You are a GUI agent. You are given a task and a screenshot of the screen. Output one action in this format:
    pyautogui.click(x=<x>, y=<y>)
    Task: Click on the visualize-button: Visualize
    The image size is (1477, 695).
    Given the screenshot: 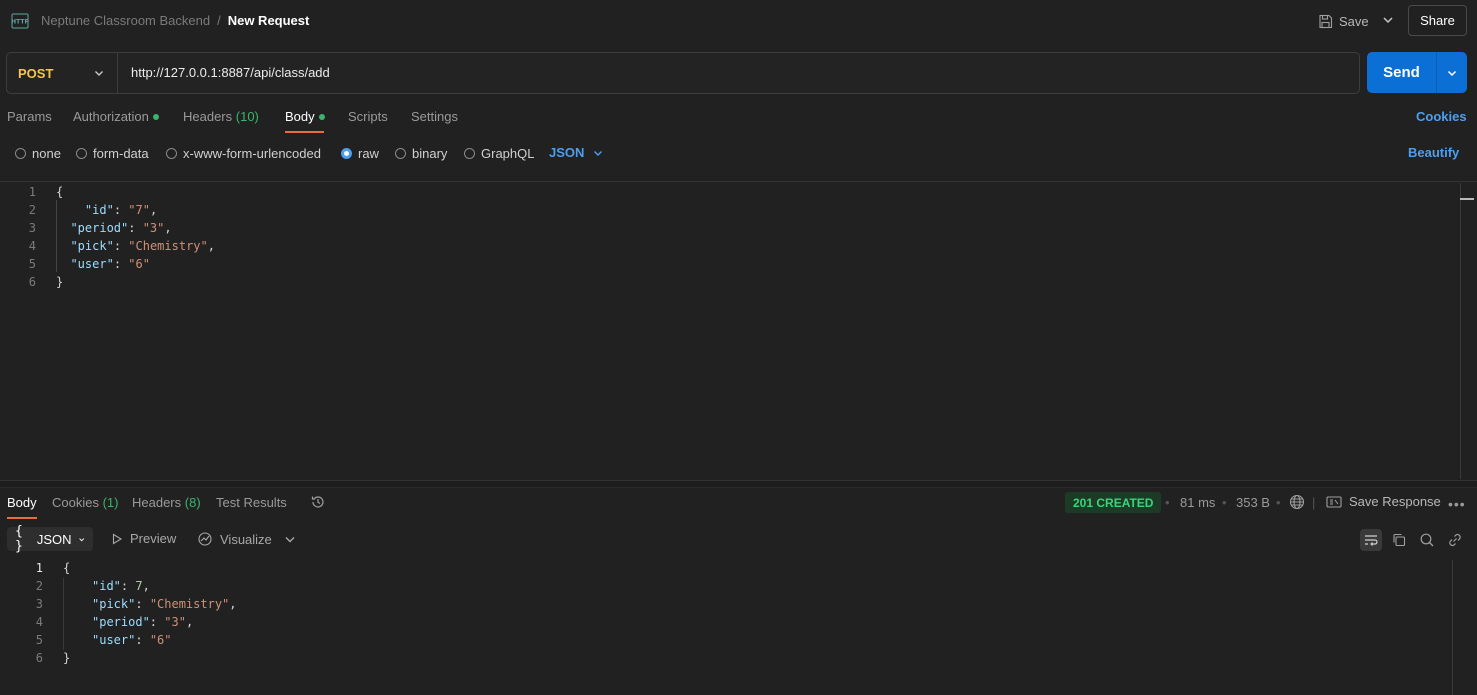 What is the action you would take?
    pyautogui.click(x=234, y=539)
    